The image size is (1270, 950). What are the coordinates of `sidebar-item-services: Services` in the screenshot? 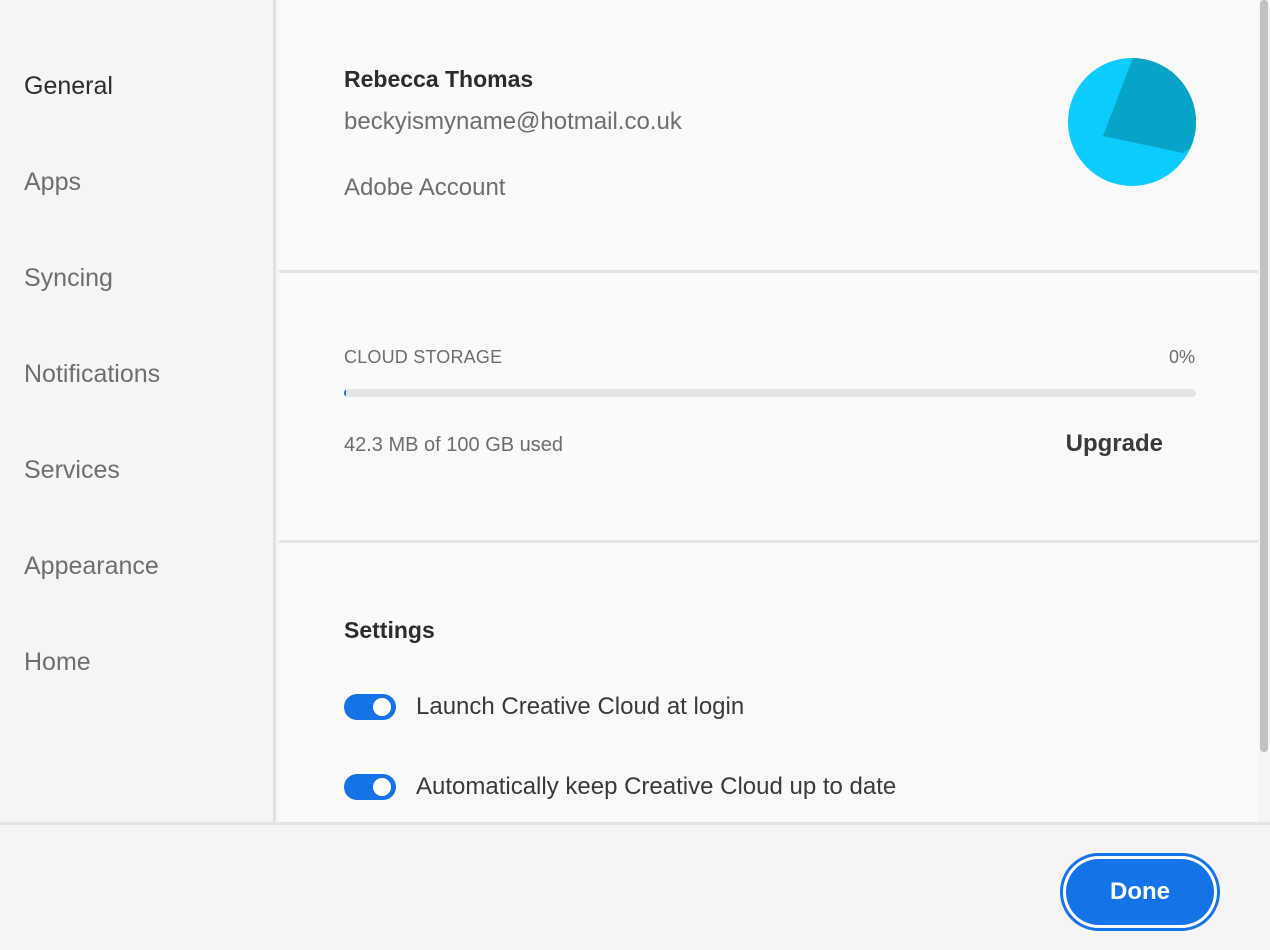 It's located at (72, 470).